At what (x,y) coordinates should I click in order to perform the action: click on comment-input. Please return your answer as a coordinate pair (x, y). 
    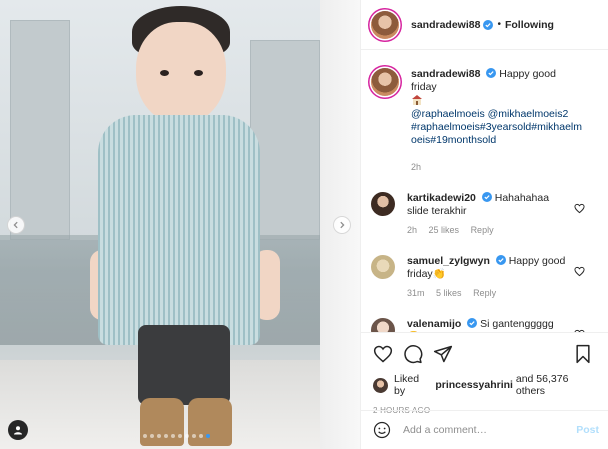
    Looking at the image, I should click on (483, 430).